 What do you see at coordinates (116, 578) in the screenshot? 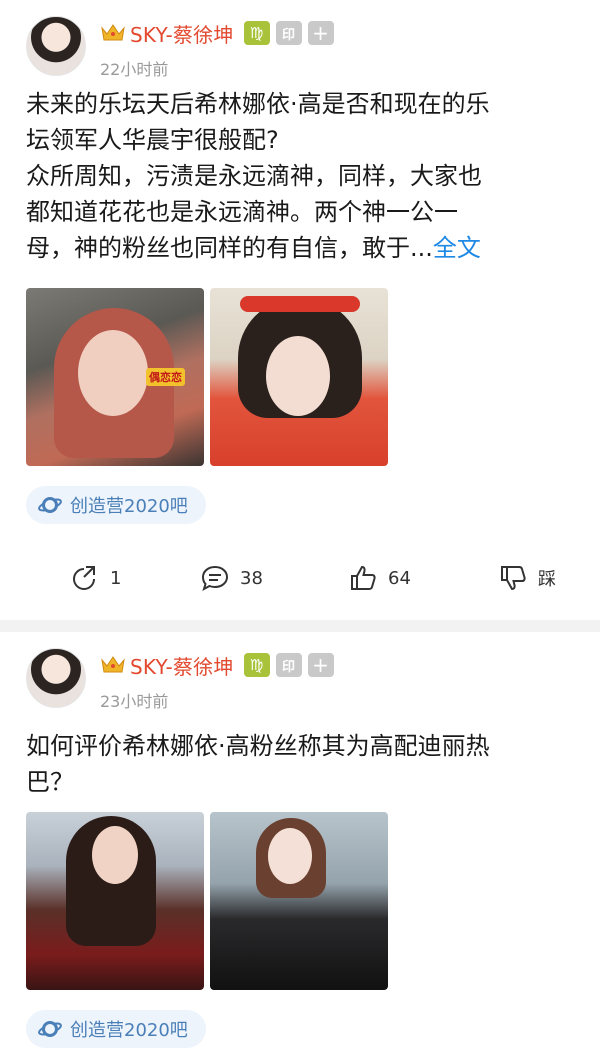
I see `share-count: 1` at bounding box center [116, 578].